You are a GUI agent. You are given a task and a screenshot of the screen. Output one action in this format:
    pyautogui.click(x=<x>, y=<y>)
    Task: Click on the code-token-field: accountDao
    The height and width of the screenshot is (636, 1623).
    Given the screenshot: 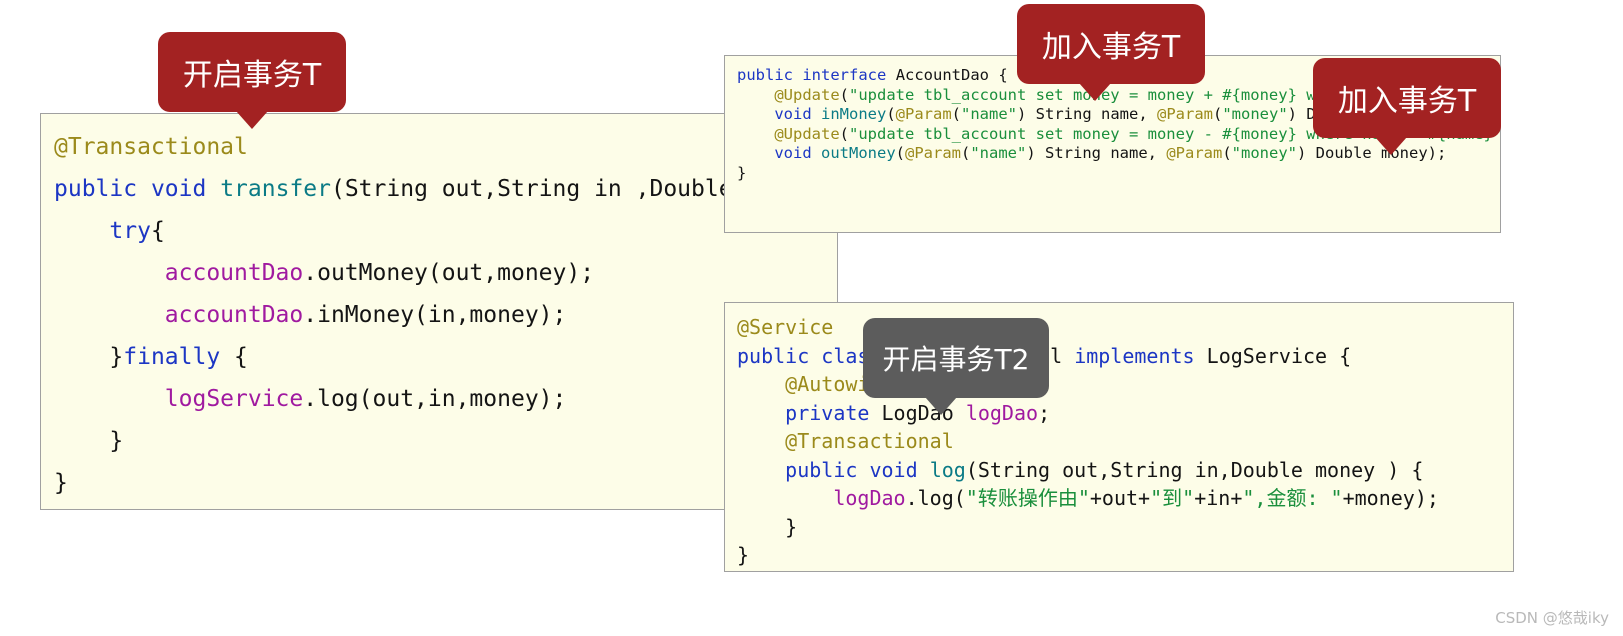 What is the action you would take?
    pyautogui.click(x=234, y=315)
    